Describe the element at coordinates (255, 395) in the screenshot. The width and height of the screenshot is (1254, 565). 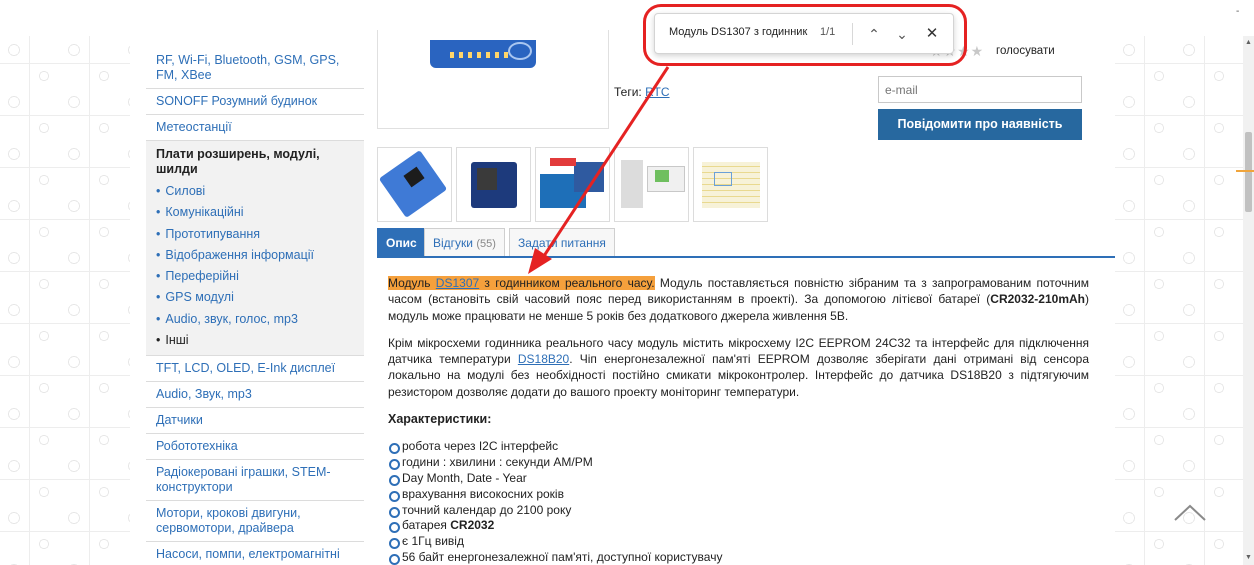
I see `sidebar-item-audio: Audio, Звук, mp3` at that location.